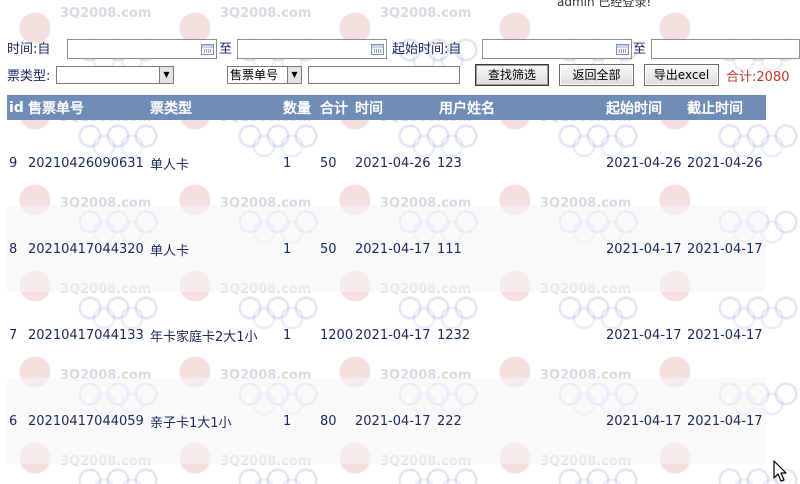 This screenshot has width=800, height=484. I want to click on start-time-to-input, so click(725, 49).